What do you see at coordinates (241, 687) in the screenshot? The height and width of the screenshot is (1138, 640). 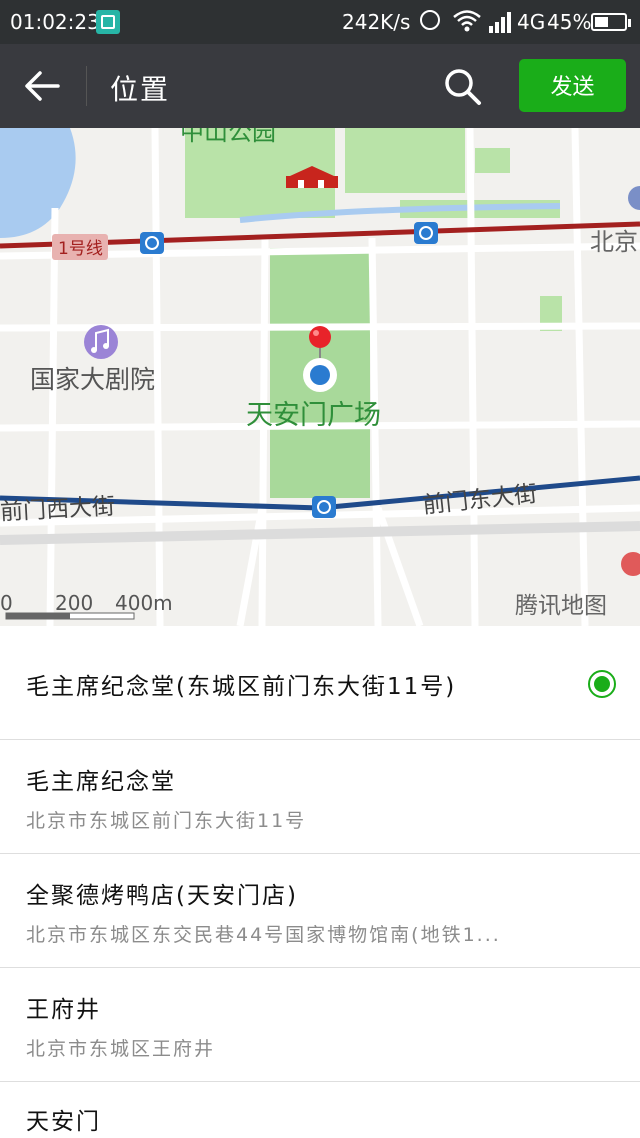 I see `place-title: 毛主席纪念堂(东城区前门东大街11号)` at bounding box center [241, 687].